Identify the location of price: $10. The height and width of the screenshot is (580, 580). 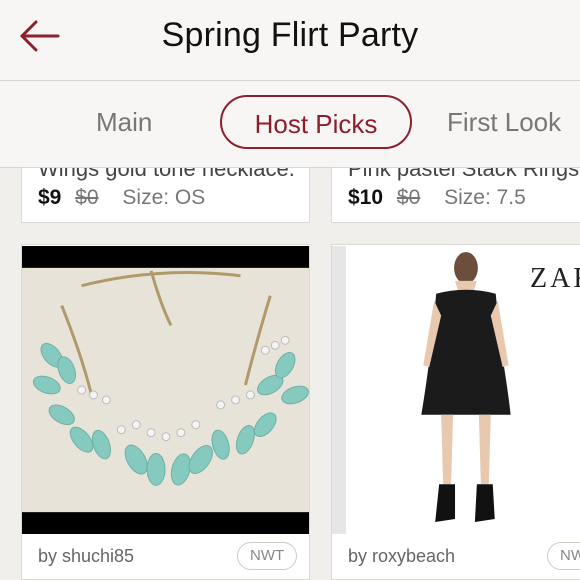
(366, 197).